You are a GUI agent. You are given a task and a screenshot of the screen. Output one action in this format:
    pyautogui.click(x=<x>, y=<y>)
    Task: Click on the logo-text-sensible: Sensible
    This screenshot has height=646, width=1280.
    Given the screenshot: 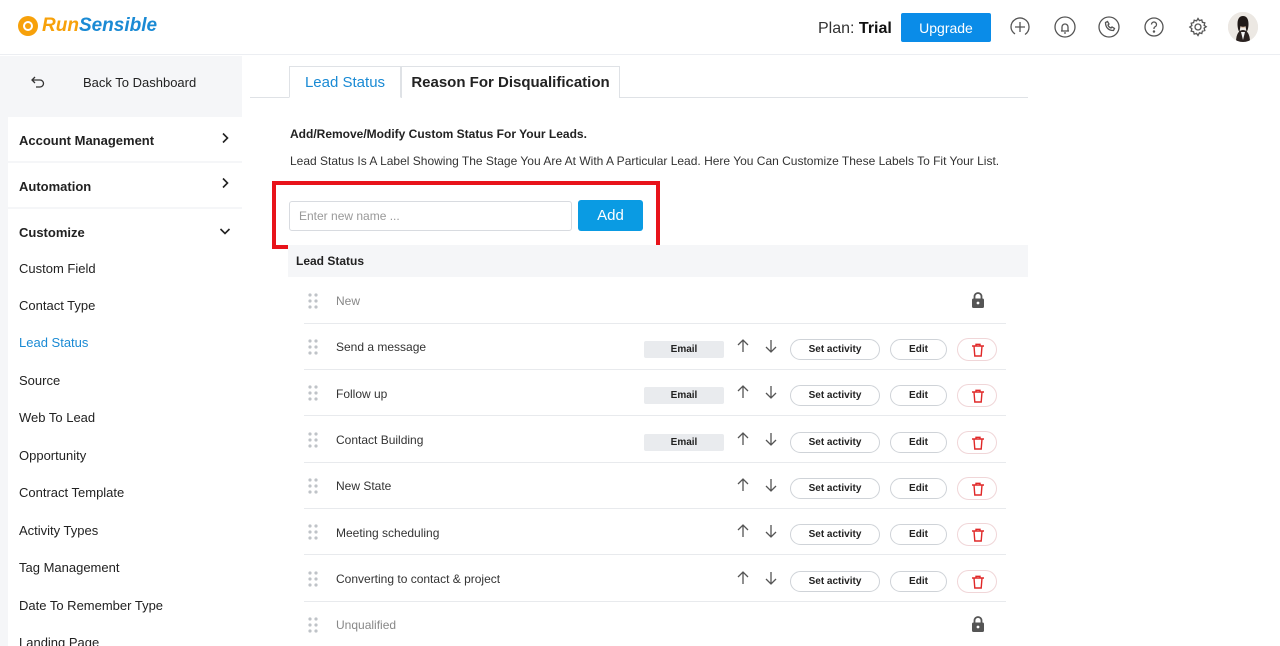 What is the action you would take?
    pyautogui.click(x=118, y=25)
    